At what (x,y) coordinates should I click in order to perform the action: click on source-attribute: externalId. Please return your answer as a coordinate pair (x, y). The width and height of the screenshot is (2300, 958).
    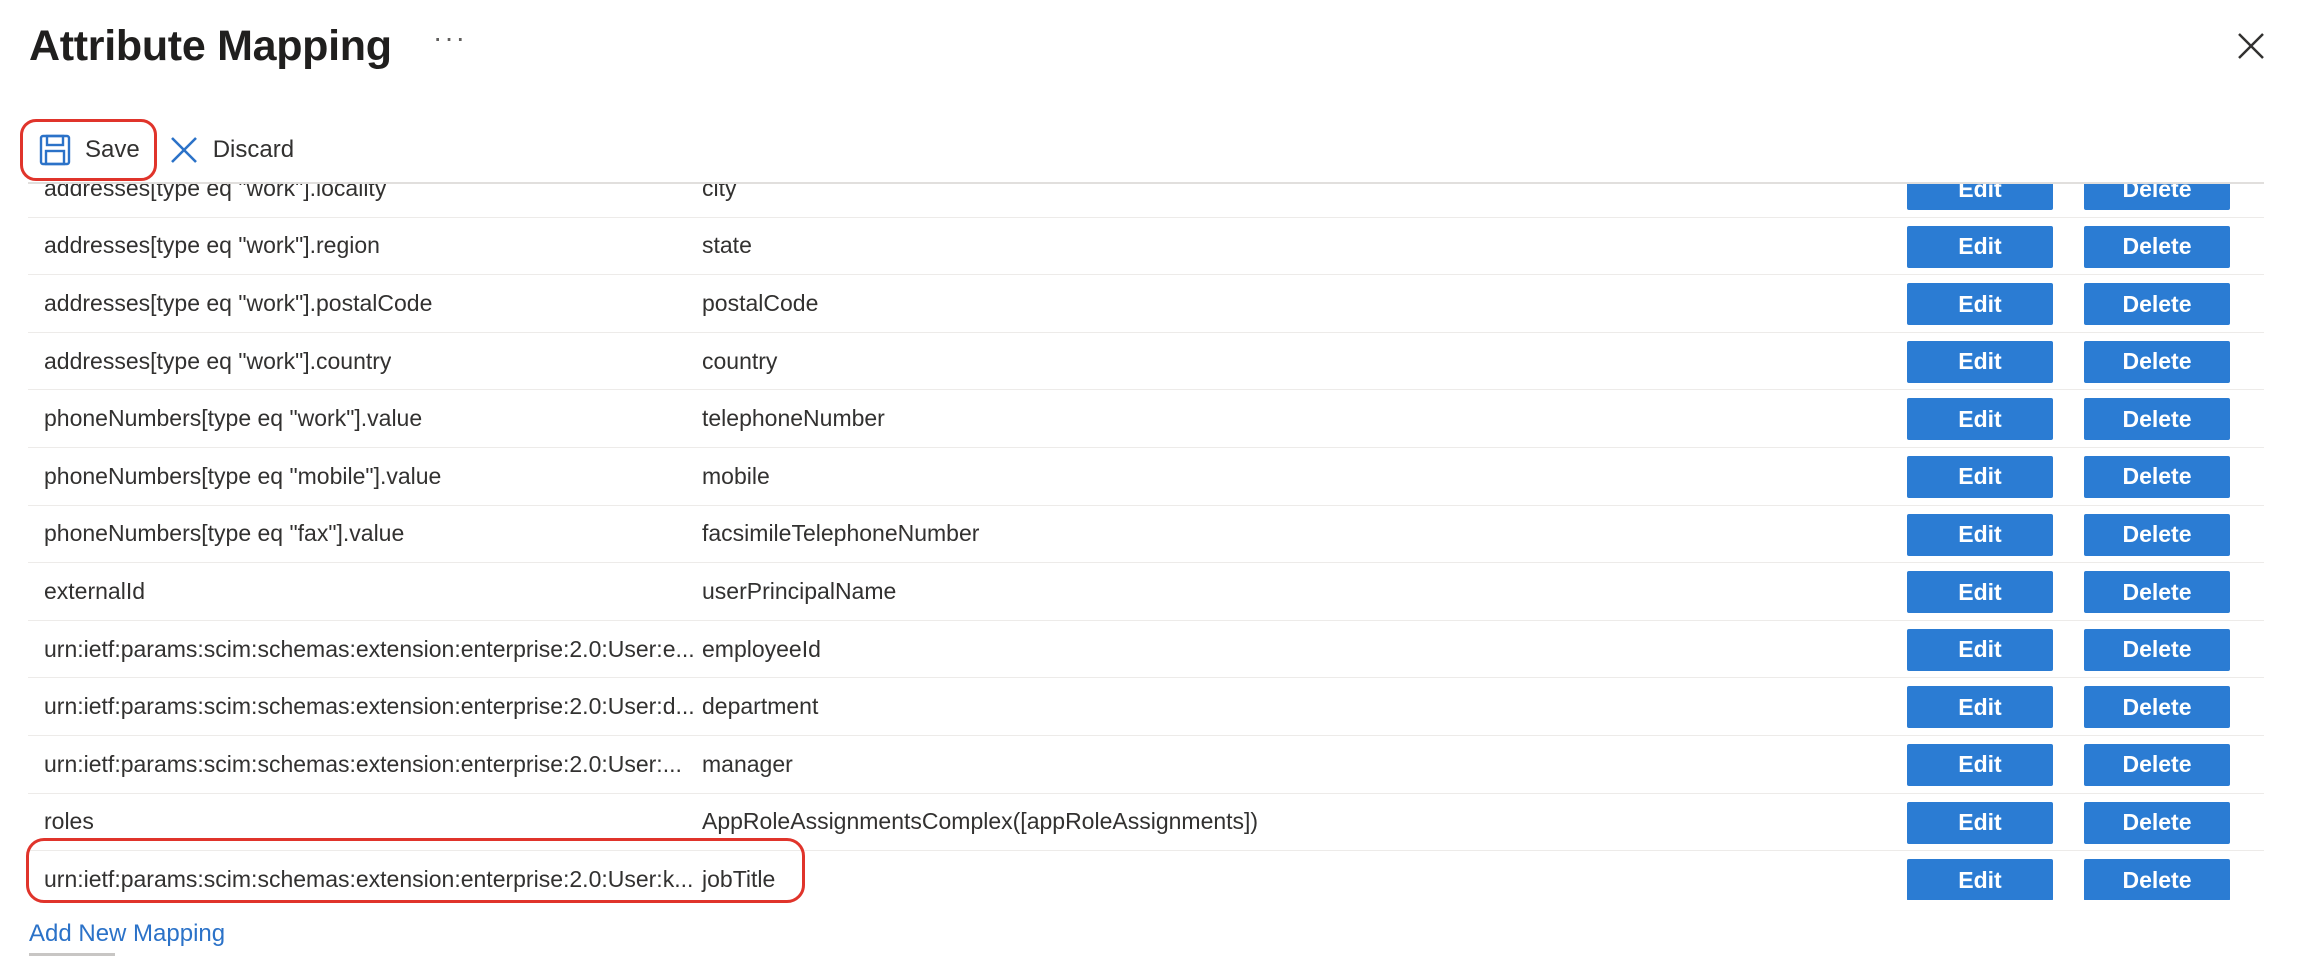
    Looking at the image, I should click on (95, 590).